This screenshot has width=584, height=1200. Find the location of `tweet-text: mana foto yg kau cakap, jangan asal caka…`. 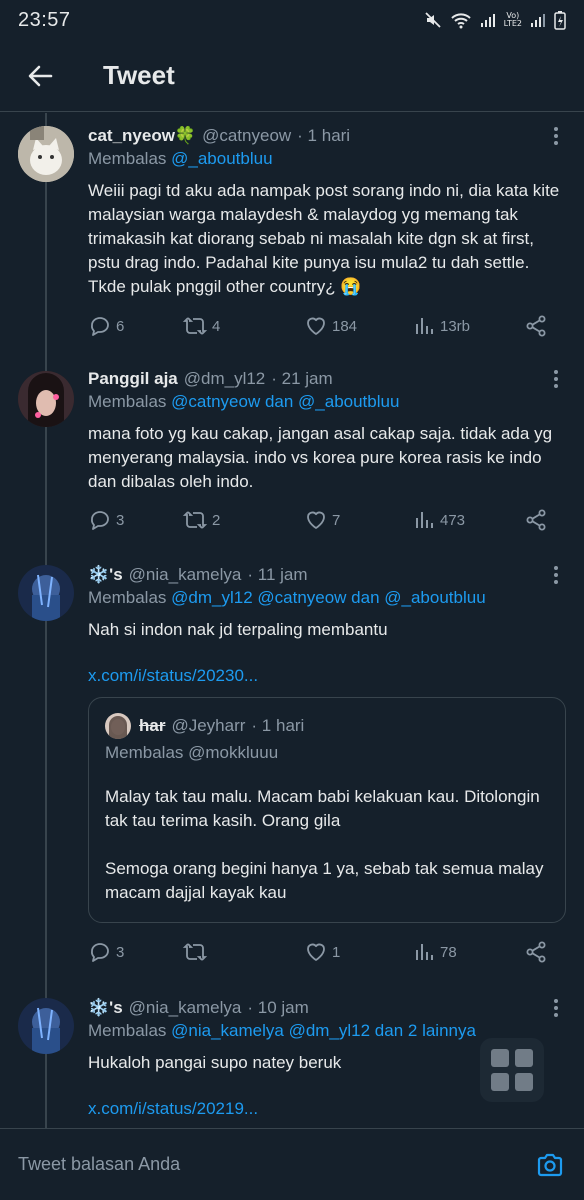

tweet-text: mana foto yg kau cakap, jangan asal caka… is located at coordinates (320, 457).